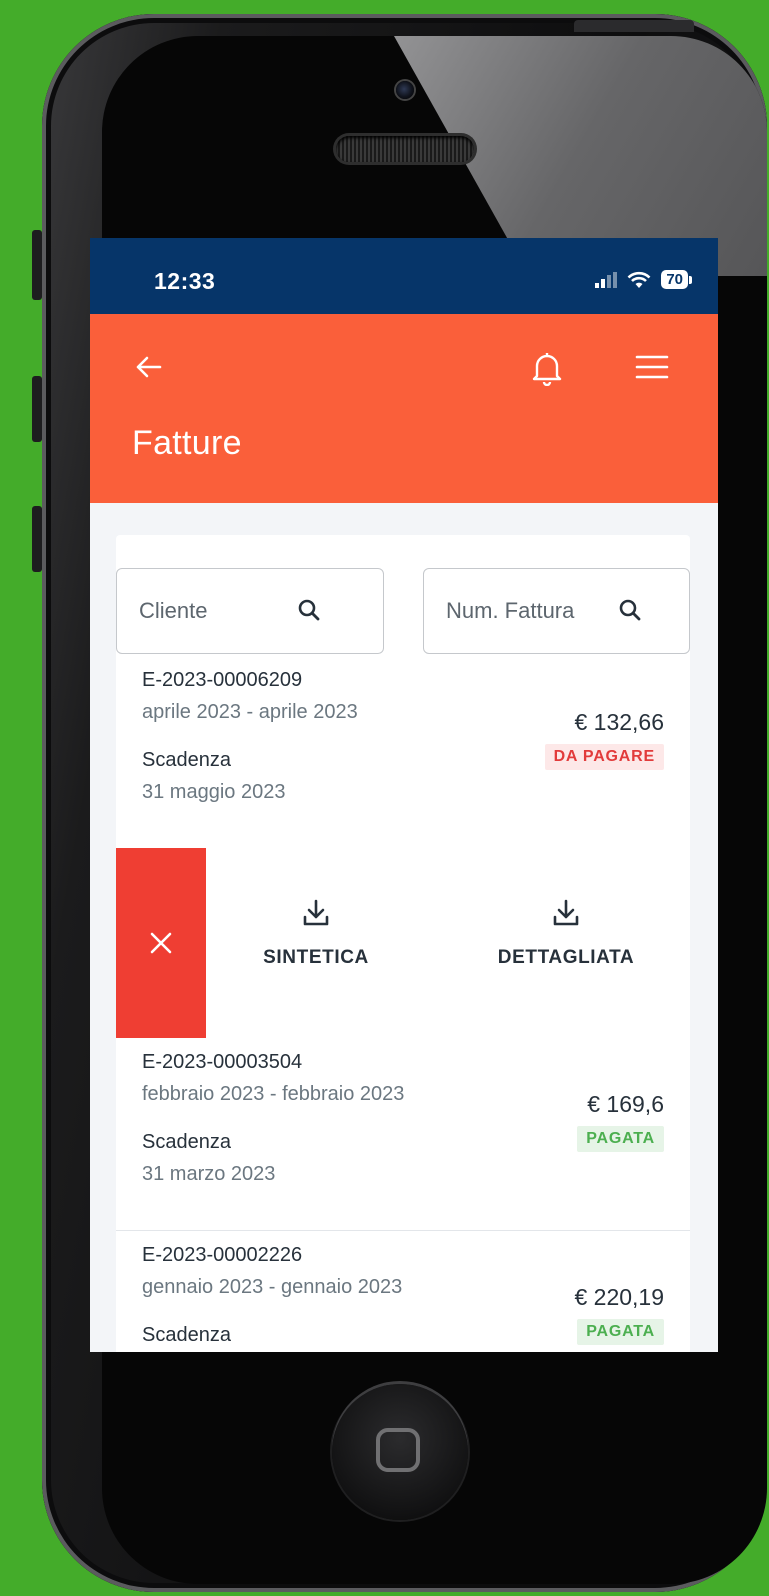 This screenshot has height=1596, width=769. I want to click on download-detailed-button: DETTAGLIATA, so click(566, 933).